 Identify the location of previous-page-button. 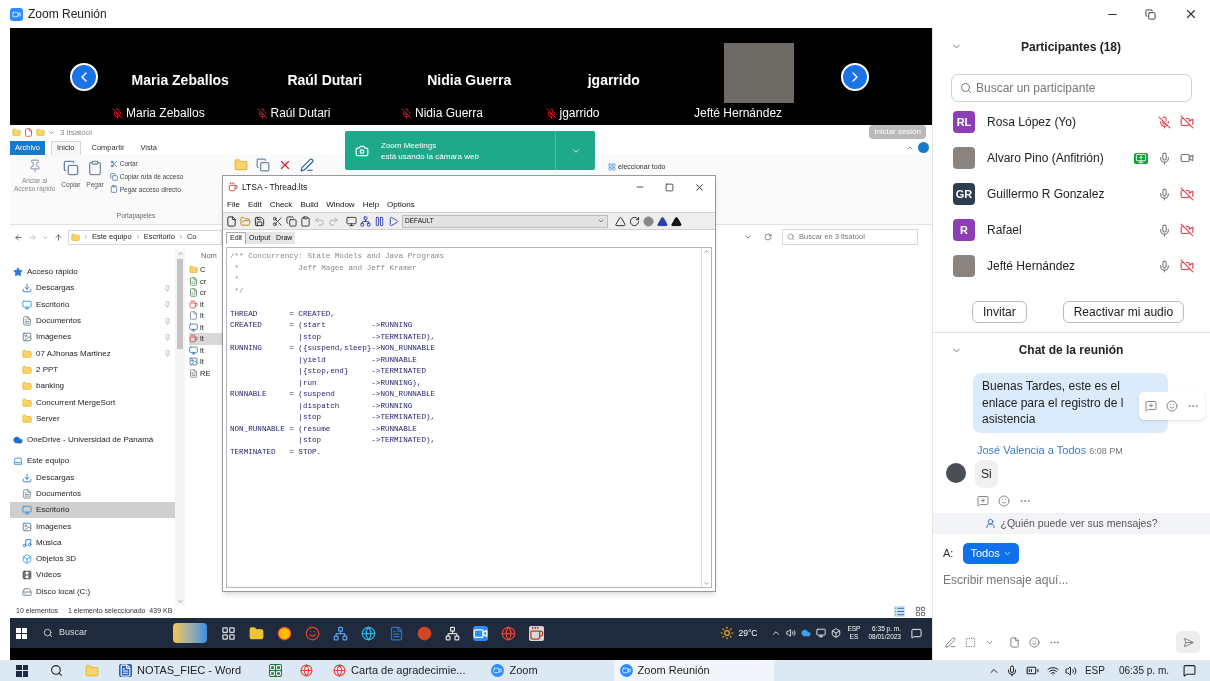
(84, 76).